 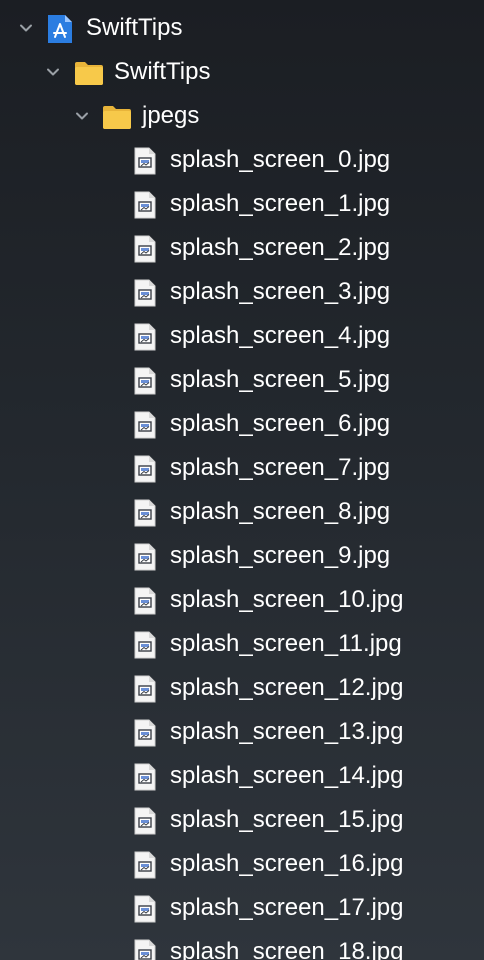 I want to click on file-row: splash_screen_8.jpg, so click(x=242, y=512).